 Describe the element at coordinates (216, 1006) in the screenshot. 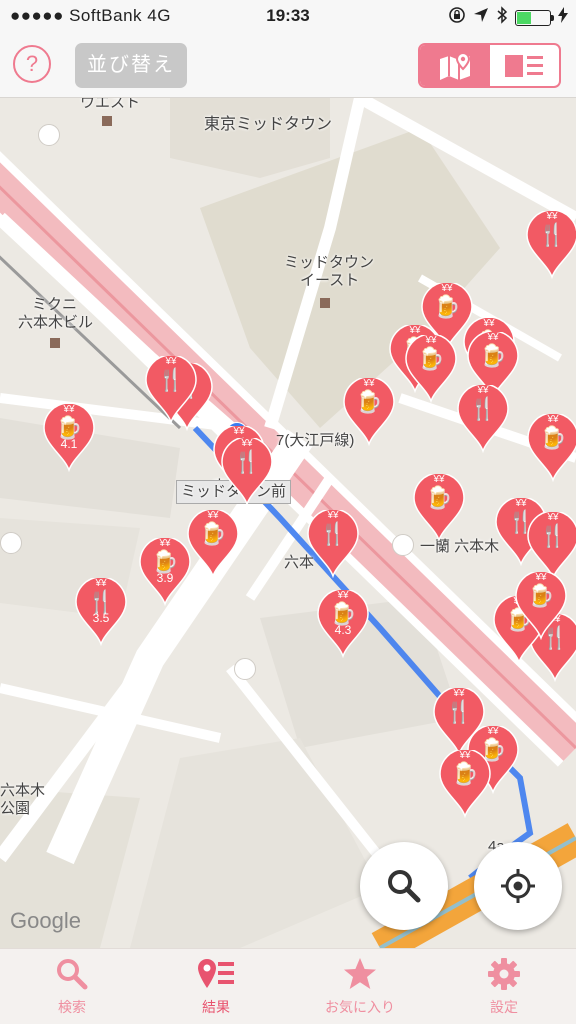

I see `tab-results-label: 結果` at that location.